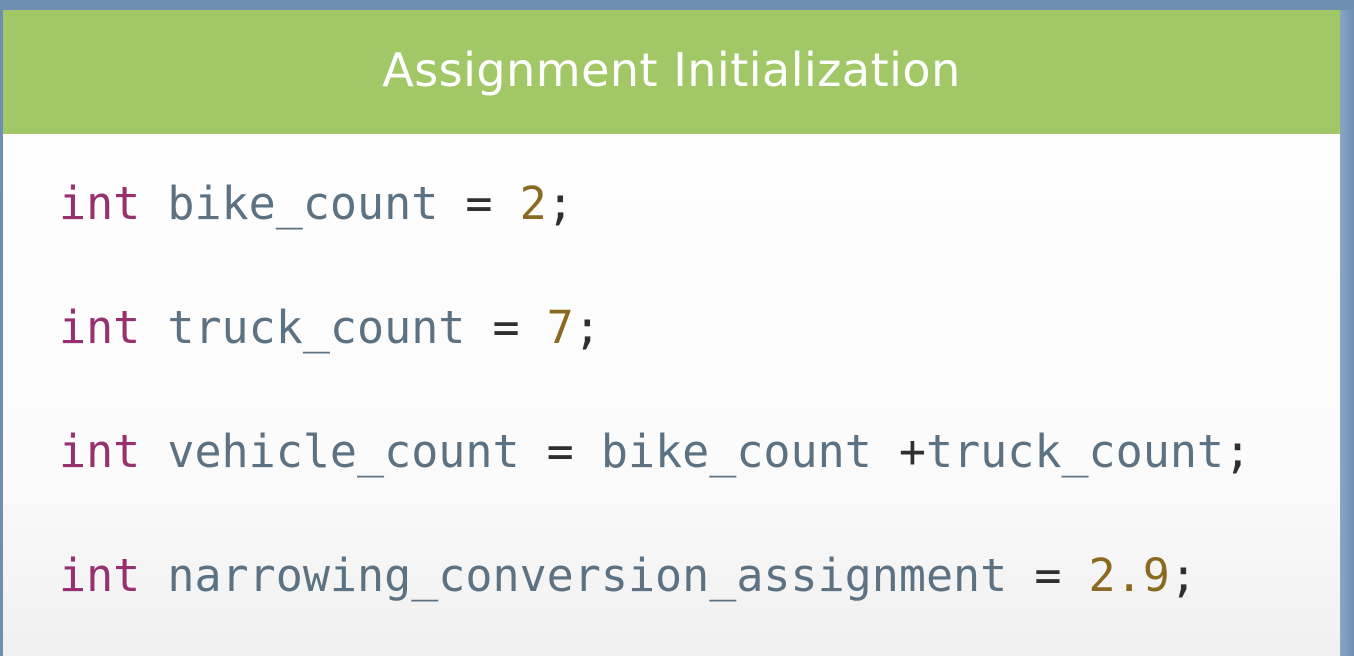  What do you see at coordinates (587, 575) in the screenshot?
I see `variable-name: narrowing_conversion_assignment` at bounding box center [587, 575].